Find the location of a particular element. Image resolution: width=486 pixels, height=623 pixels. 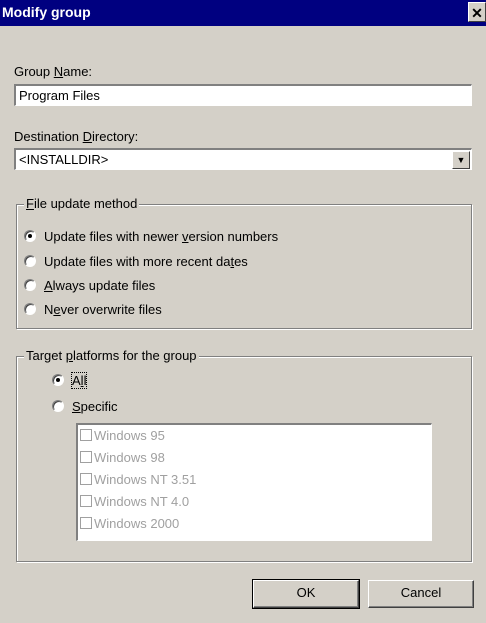

destination-directory-value: <INSTALLDIR> is located at coordinates (64, 159).